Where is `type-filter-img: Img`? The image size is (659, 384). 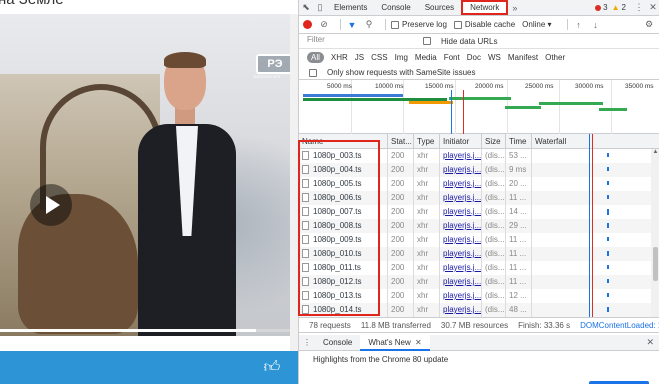 type-filter-img: Img is located at coordinates (401, 57).